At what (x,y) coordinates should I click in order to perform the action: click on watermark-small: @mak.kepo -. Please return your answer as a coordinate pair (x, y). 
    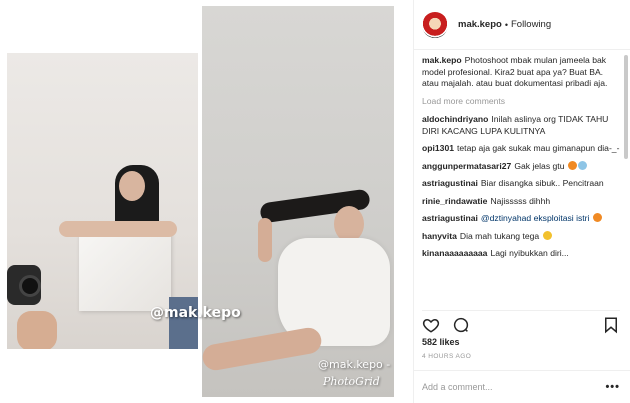
    Looking at the image, I should click on (354, 364).